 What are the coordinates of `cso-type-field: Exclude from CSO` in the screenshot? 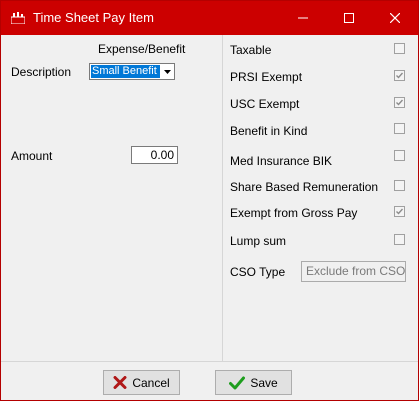 It's located at (353, 271).